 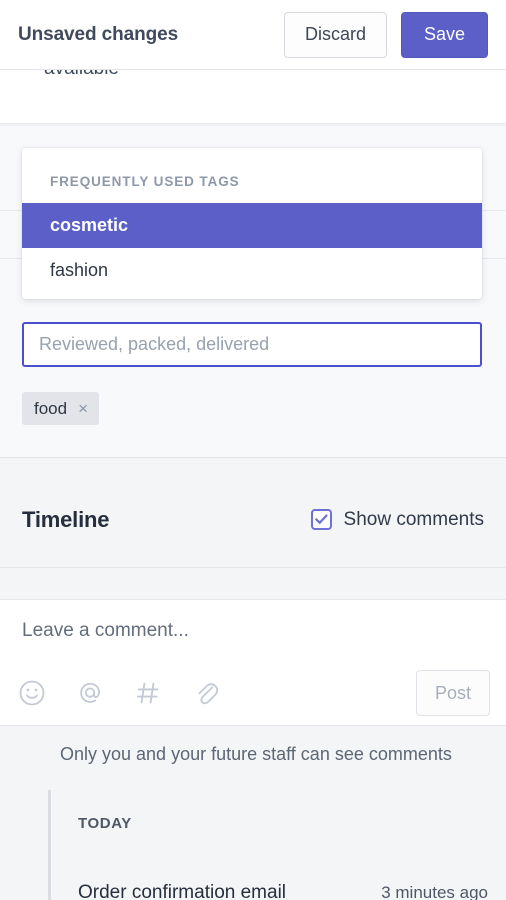 I want to click on tag-input: Reviewed, packed, delivered, so click(x=252, y=344).